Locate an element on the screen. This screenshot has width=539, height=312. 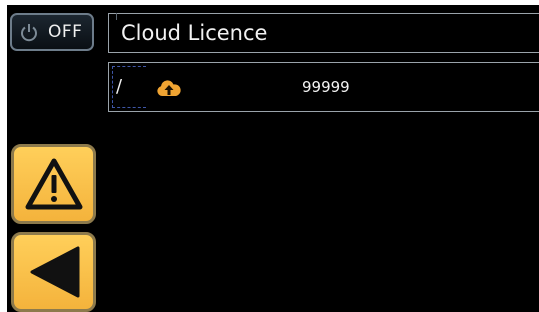
page-title-bar: Cloud Licence is located at coordinates (323, 33).